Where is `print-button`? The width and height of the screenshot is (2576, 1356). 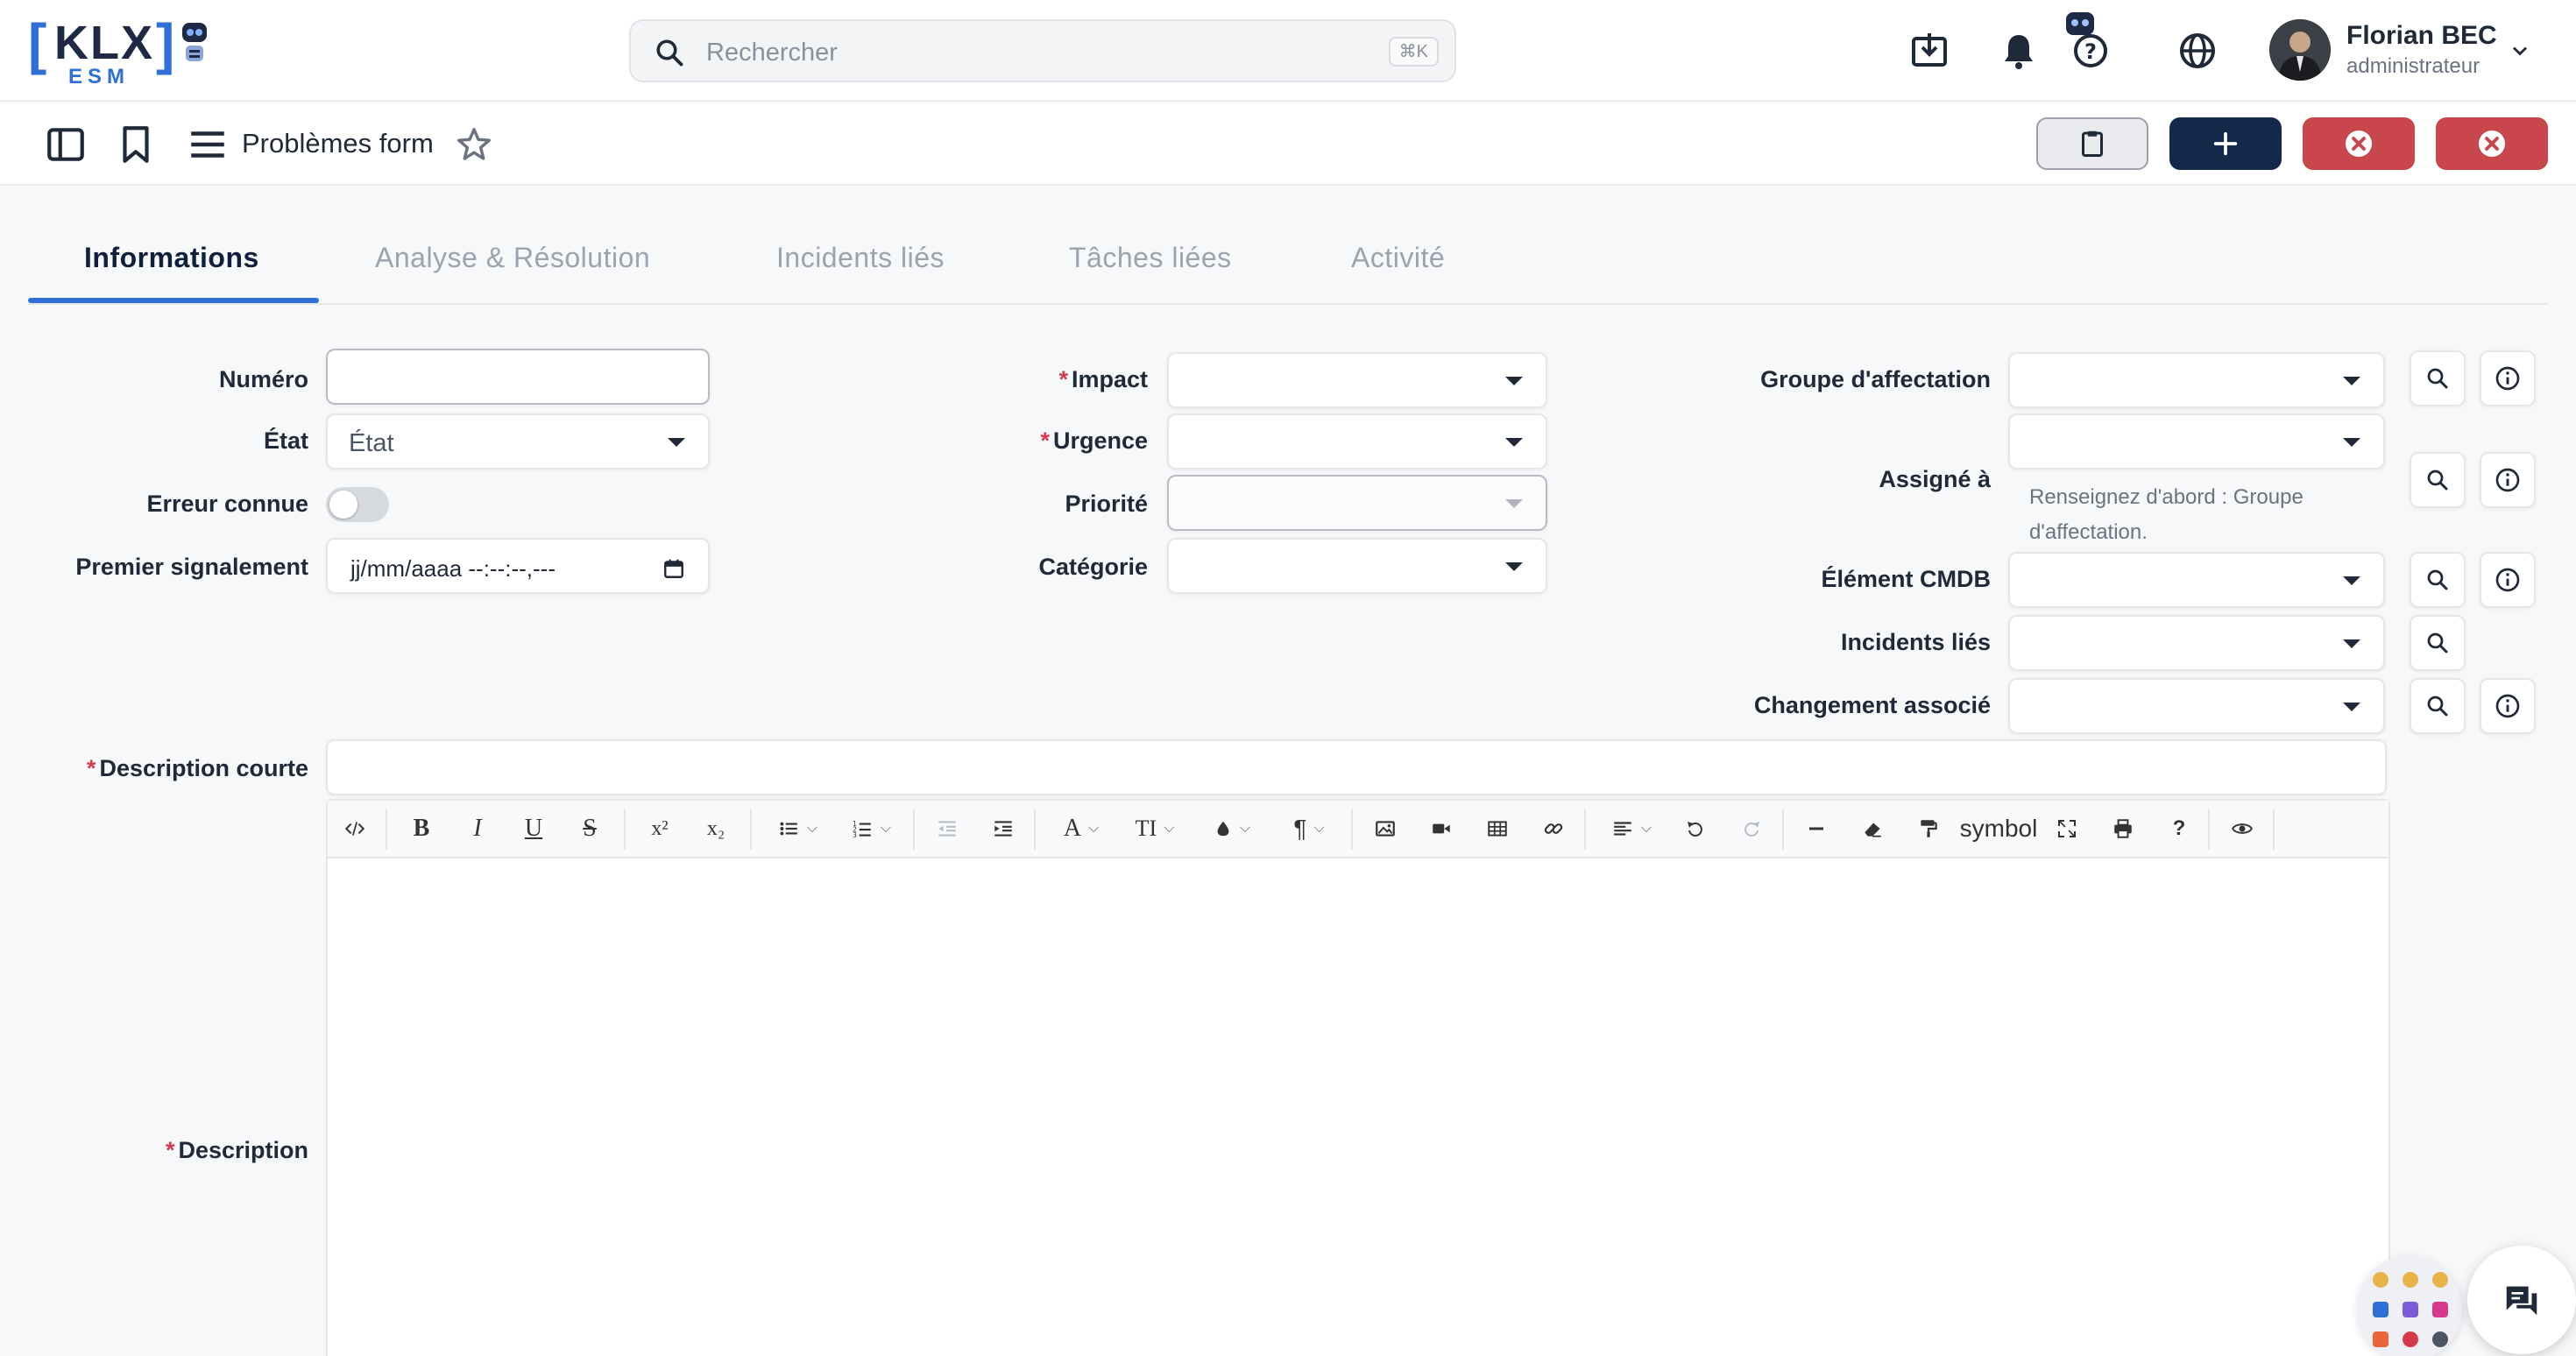
print-button is located at coordinates (2123, 829).